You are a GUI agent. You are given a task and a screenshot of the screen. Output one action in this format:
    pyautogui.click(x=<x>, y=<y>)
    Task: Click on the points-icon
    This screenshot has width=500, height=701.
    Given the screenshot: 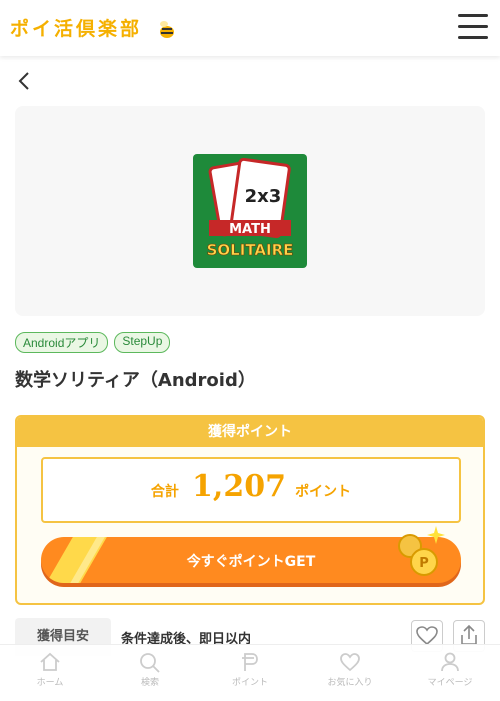 What is the action you would take?
    pyautogui.click(x=250, y=662)
    